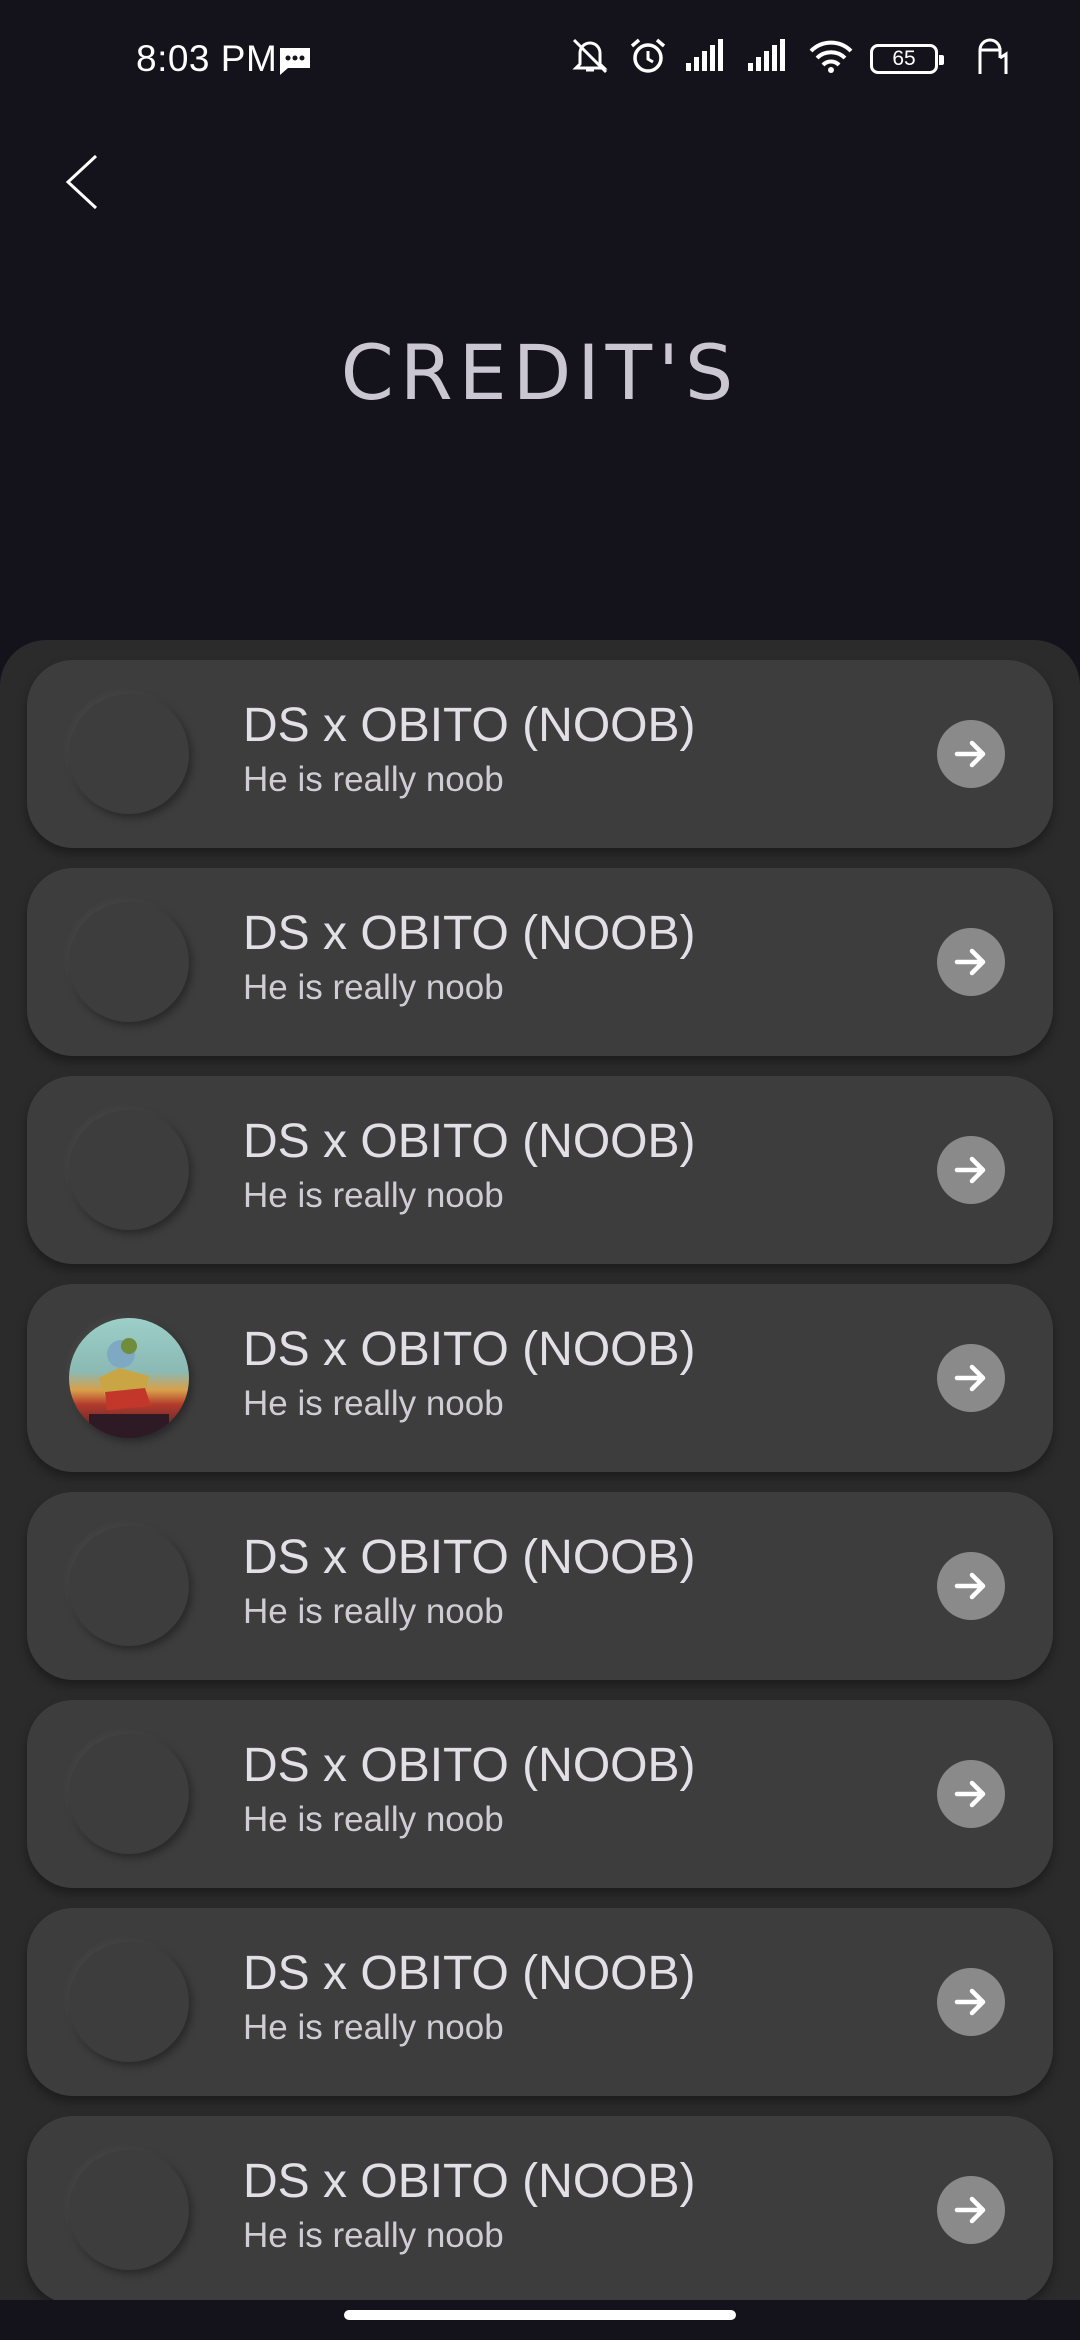 Image resolution: width=1080 pixels, height=2340 pixels. I want to click on home-indicator, so click(540, 2315).